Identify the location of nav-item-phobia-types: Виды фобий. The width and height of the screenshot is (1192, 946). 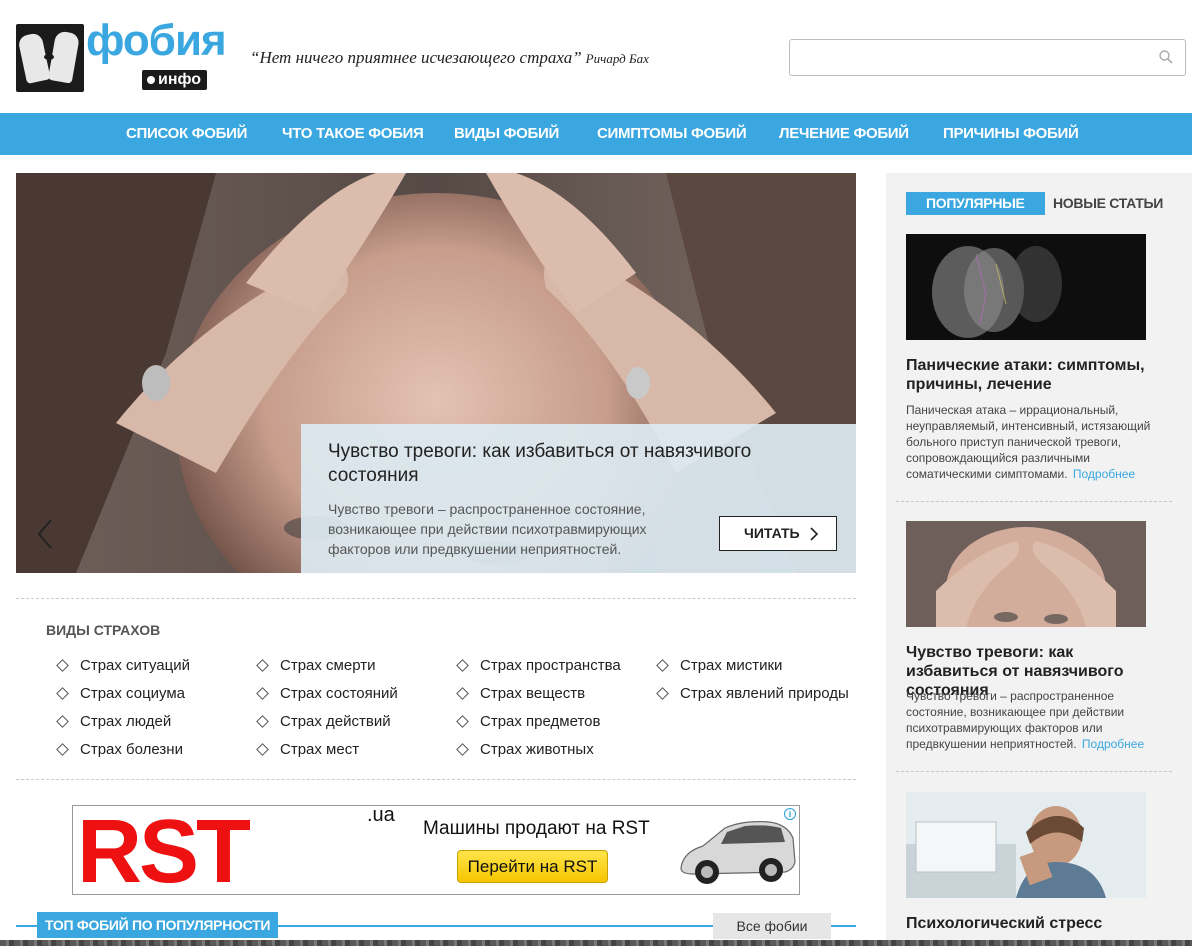
(506, 134).